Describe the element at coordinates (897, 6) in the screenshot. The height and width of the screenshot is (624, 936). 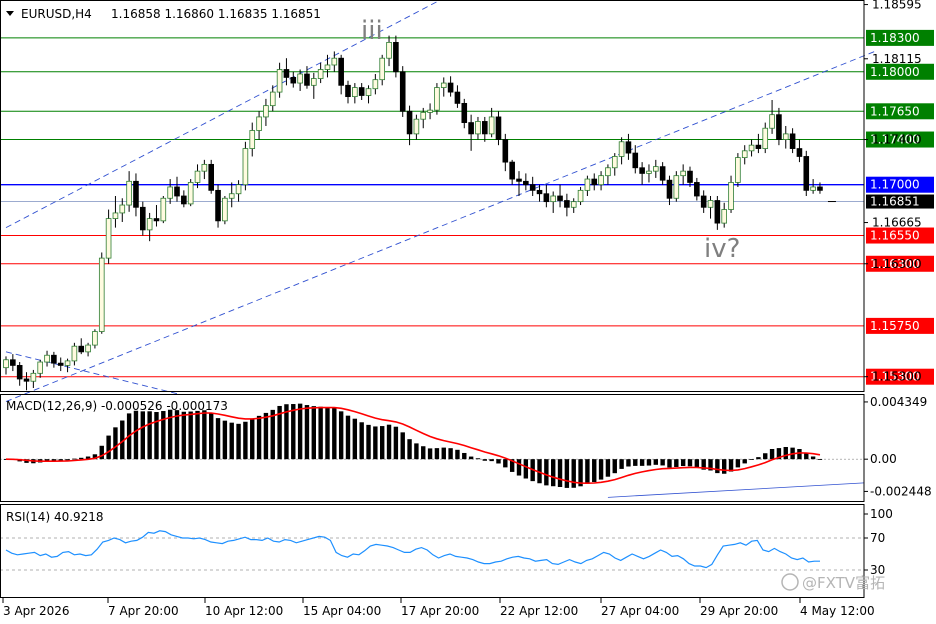
I see `price-tick-label: 1.18595` at that location.